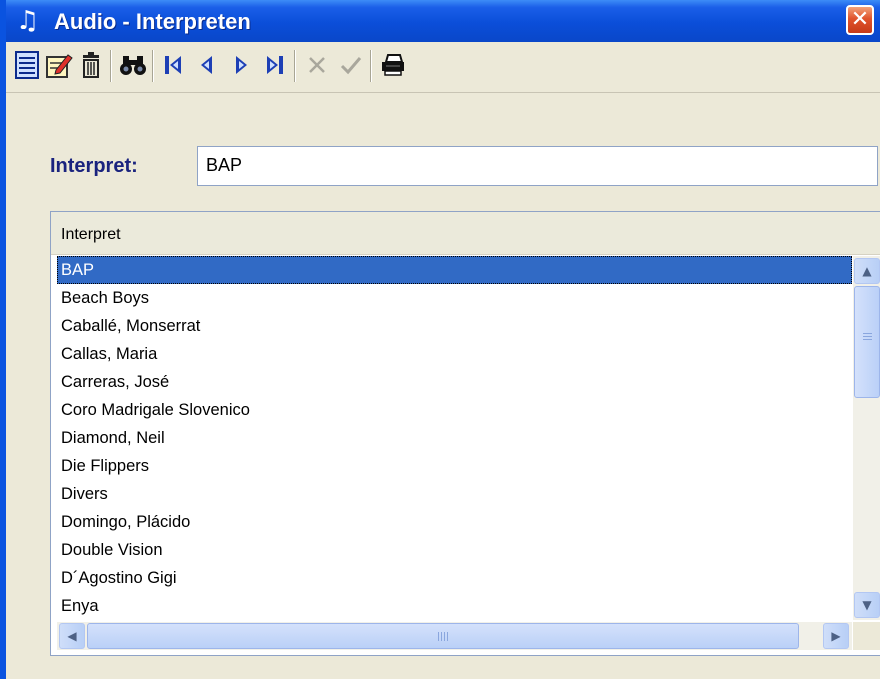 The image size is (880, 679). I want to click on horizontal-scroll-thumb, so click(443, 636).